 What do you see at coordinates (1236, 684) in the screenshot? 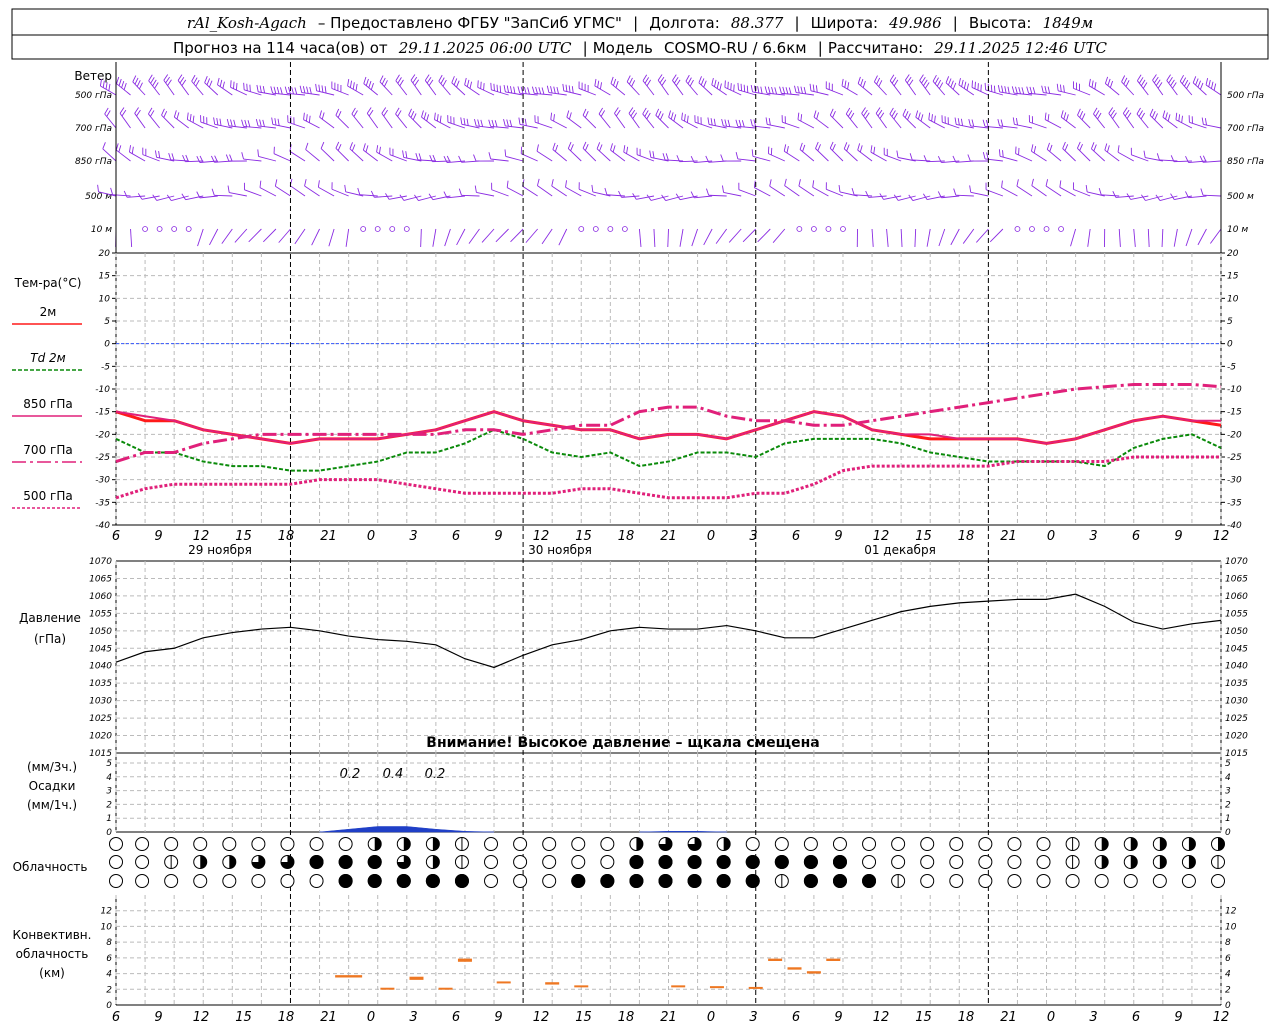
I see `pressure-y-label-right: 1035` at bounding box center [1236, 684].